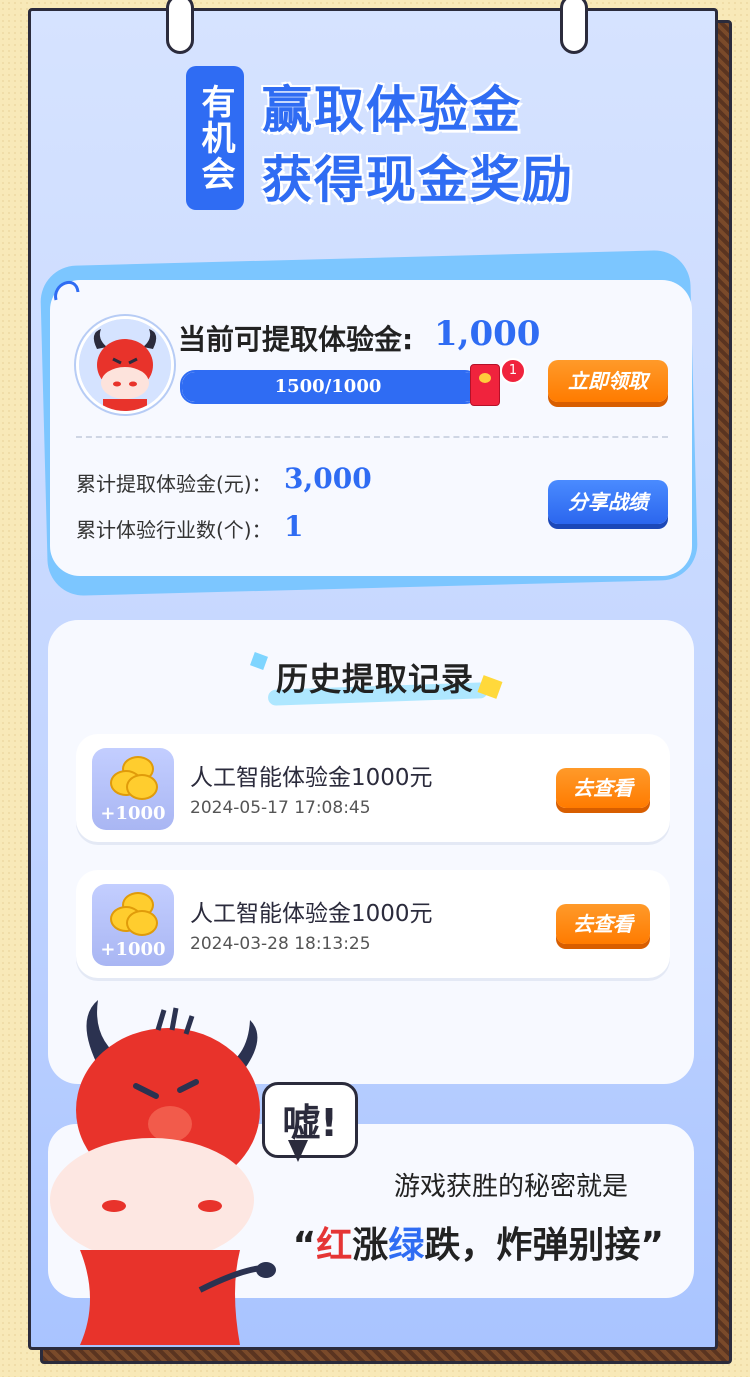  What do you see at coordinates (180, 27) in the screenshot?
I see `binder-ring-left` at bounding box center [180, 27].